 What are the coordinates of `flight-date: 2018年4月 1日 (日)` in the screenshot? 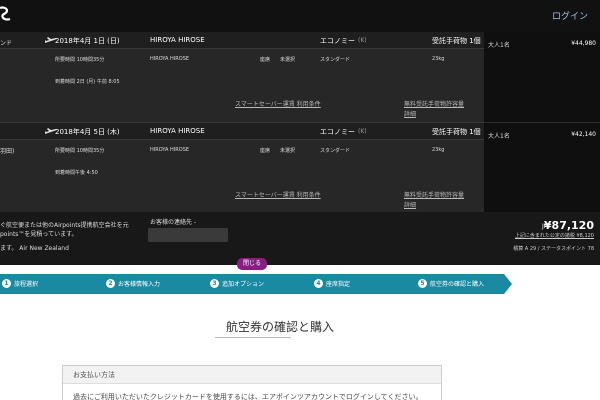 It's located at (87, 41).